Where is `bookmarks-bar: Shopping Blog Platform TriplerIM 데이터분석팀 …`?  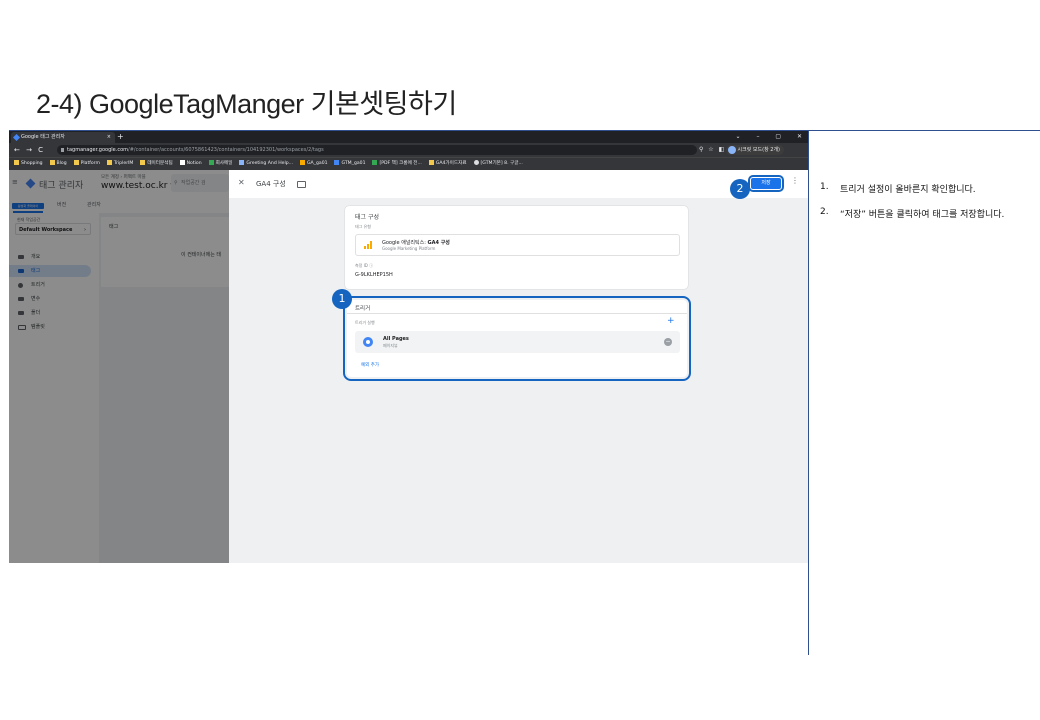
bookmarks-bar: Shopping Blog Platform TriplerIM 데이터분석팀 … is located at coordinates (408, 163).